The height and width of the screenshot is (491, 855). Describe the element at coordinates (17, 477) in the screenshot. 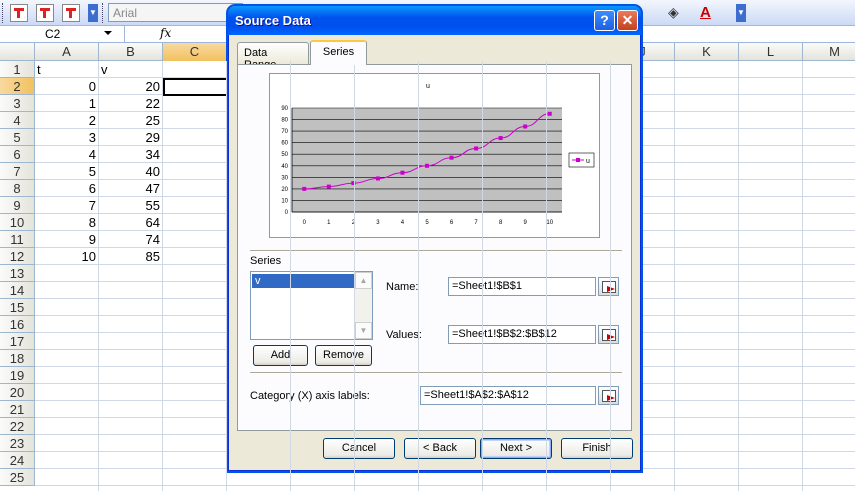

I see `row-header-25: 25` at that location.